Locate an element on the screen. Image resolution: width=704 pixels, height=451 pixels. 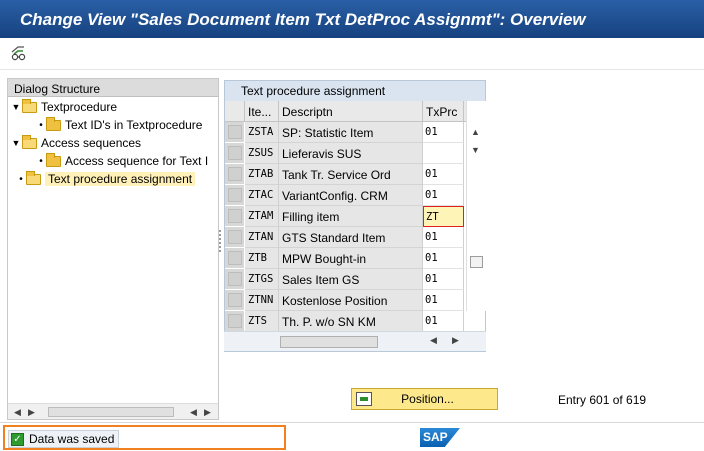
status-message: ✓ Data was saved is located at coordinates (64, 439).